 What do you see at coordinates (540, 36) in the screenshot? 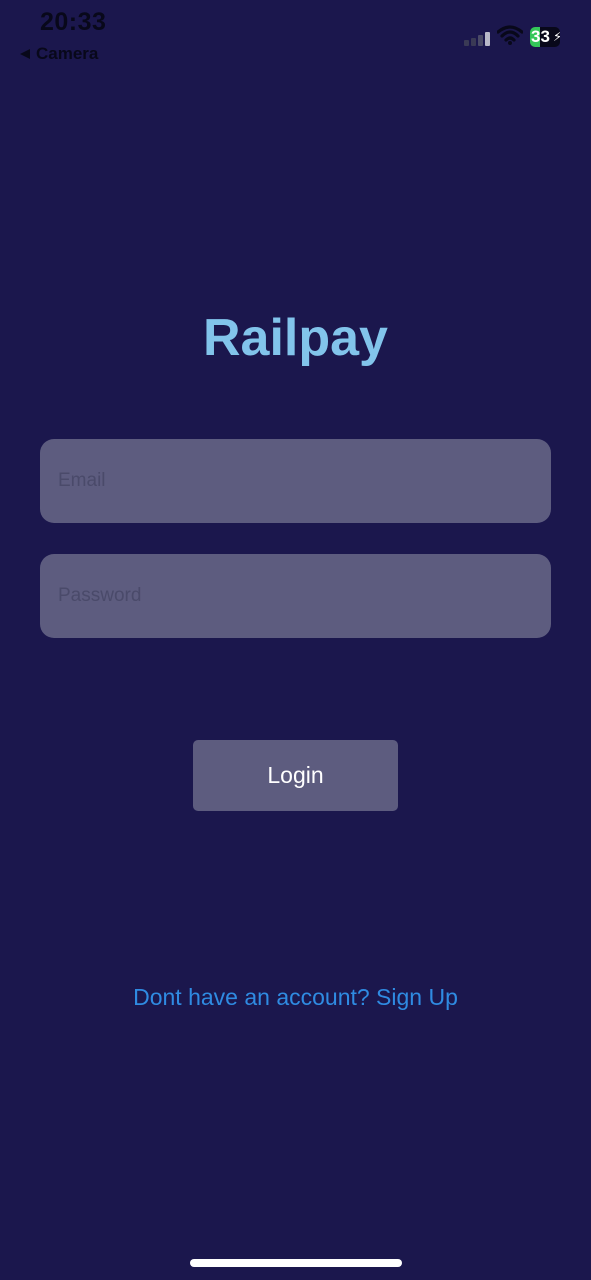
I see `battery-level: 33` at bounding box center [540, 36].